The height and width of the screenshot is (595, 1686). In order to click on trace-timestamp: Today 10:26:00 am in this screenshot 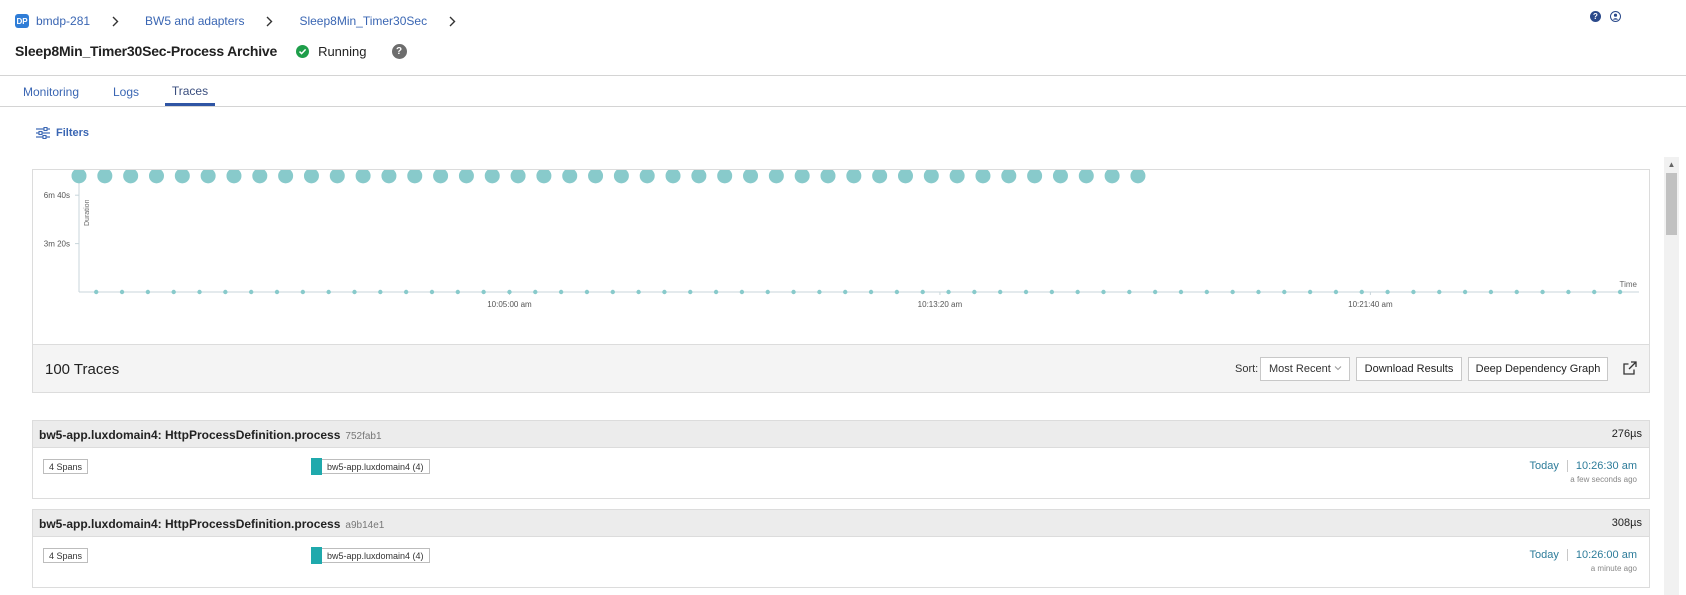, I will do `click(1583, 555)`.